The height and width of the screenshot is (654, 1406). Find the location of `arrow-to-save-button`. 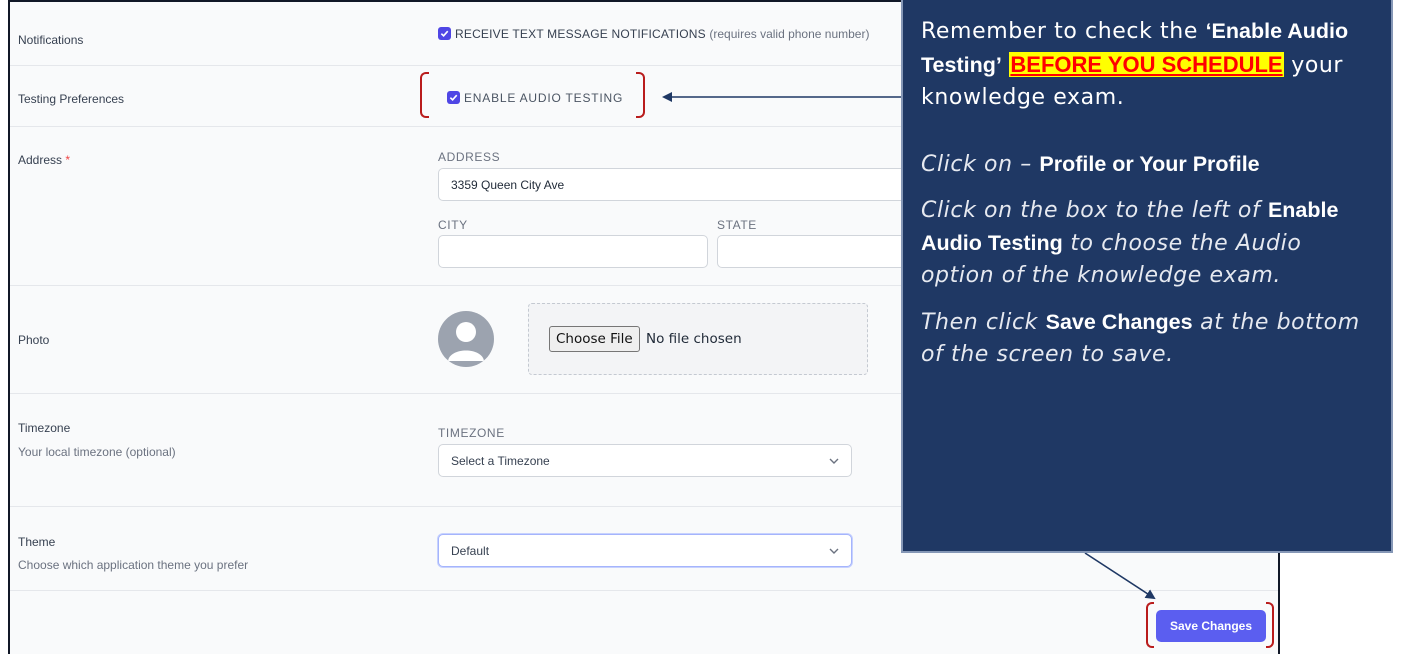

arrow-to-save-button is located at coordinates (1120, 576).